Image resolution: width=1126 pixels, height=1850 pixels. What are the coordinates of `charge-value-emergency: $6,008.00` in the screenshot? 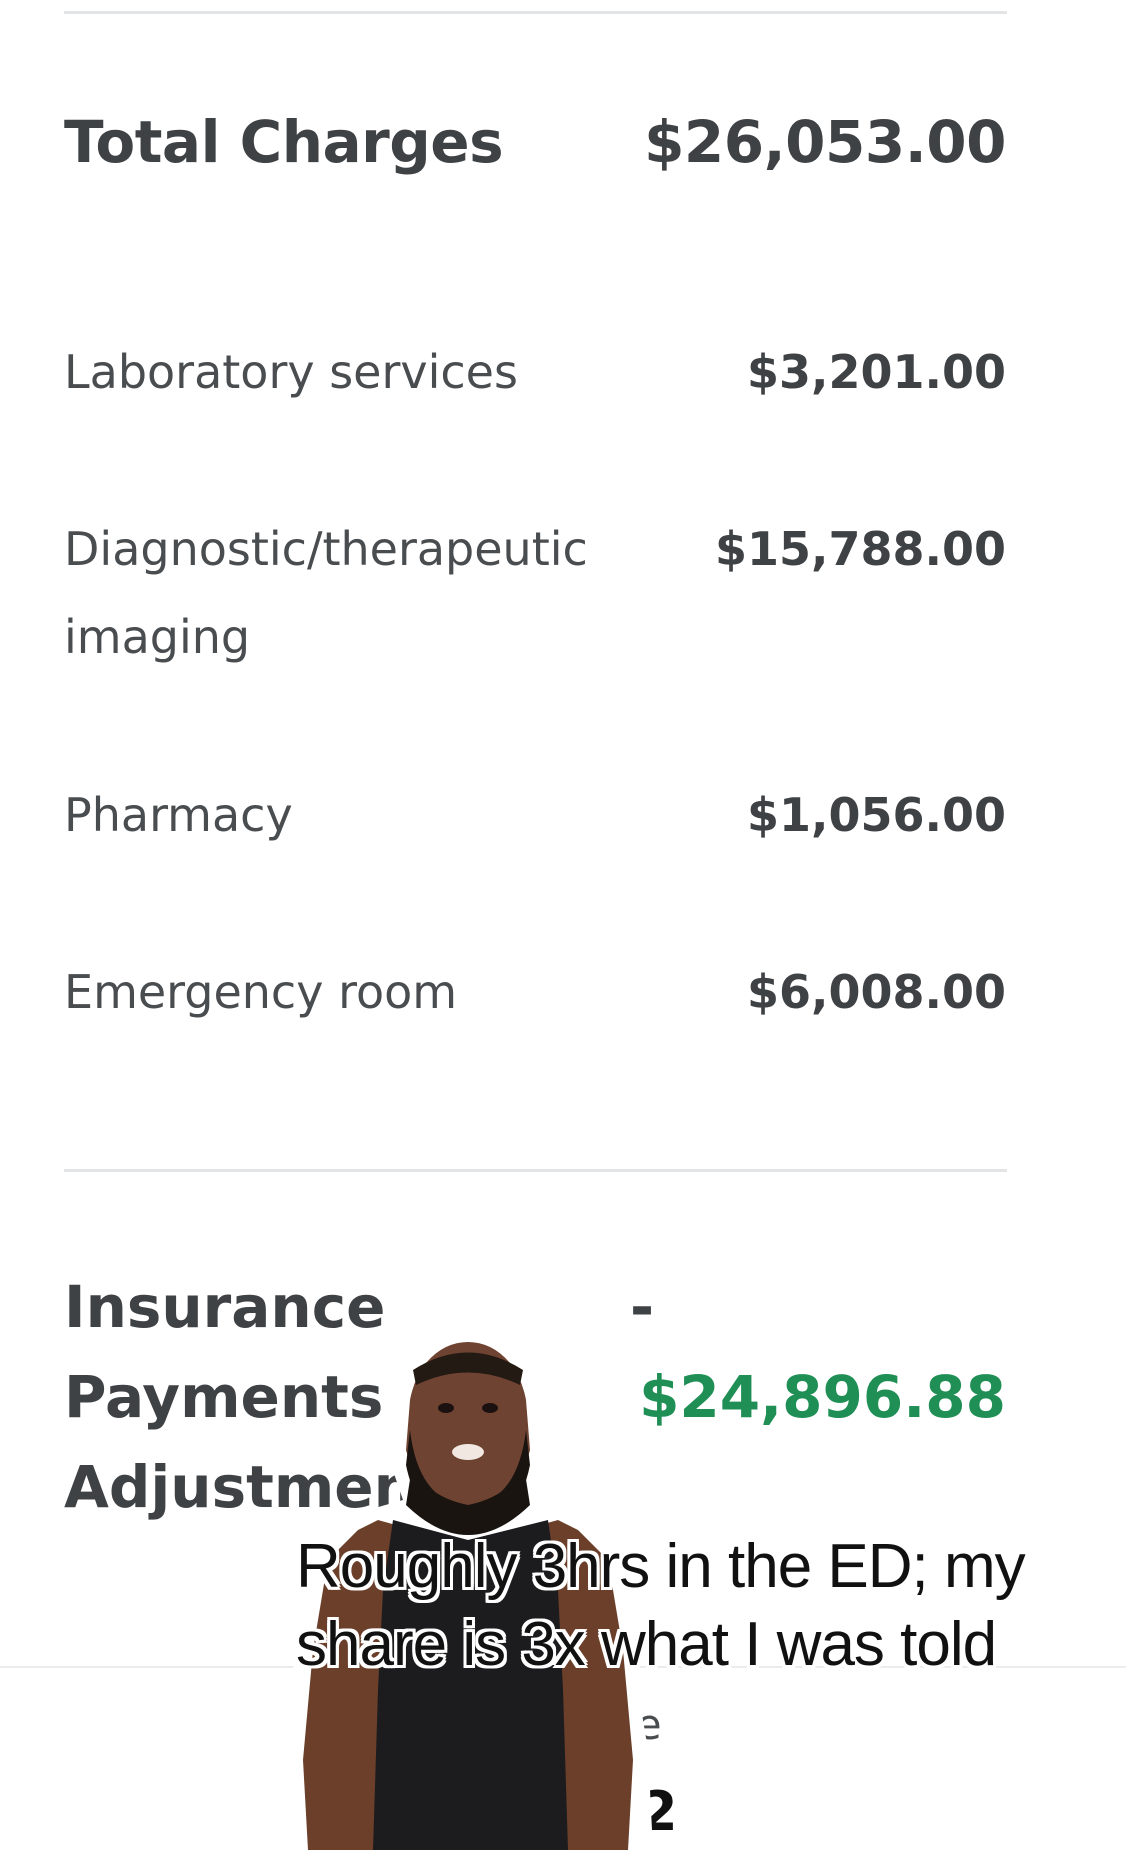 It's located at (876, 992).